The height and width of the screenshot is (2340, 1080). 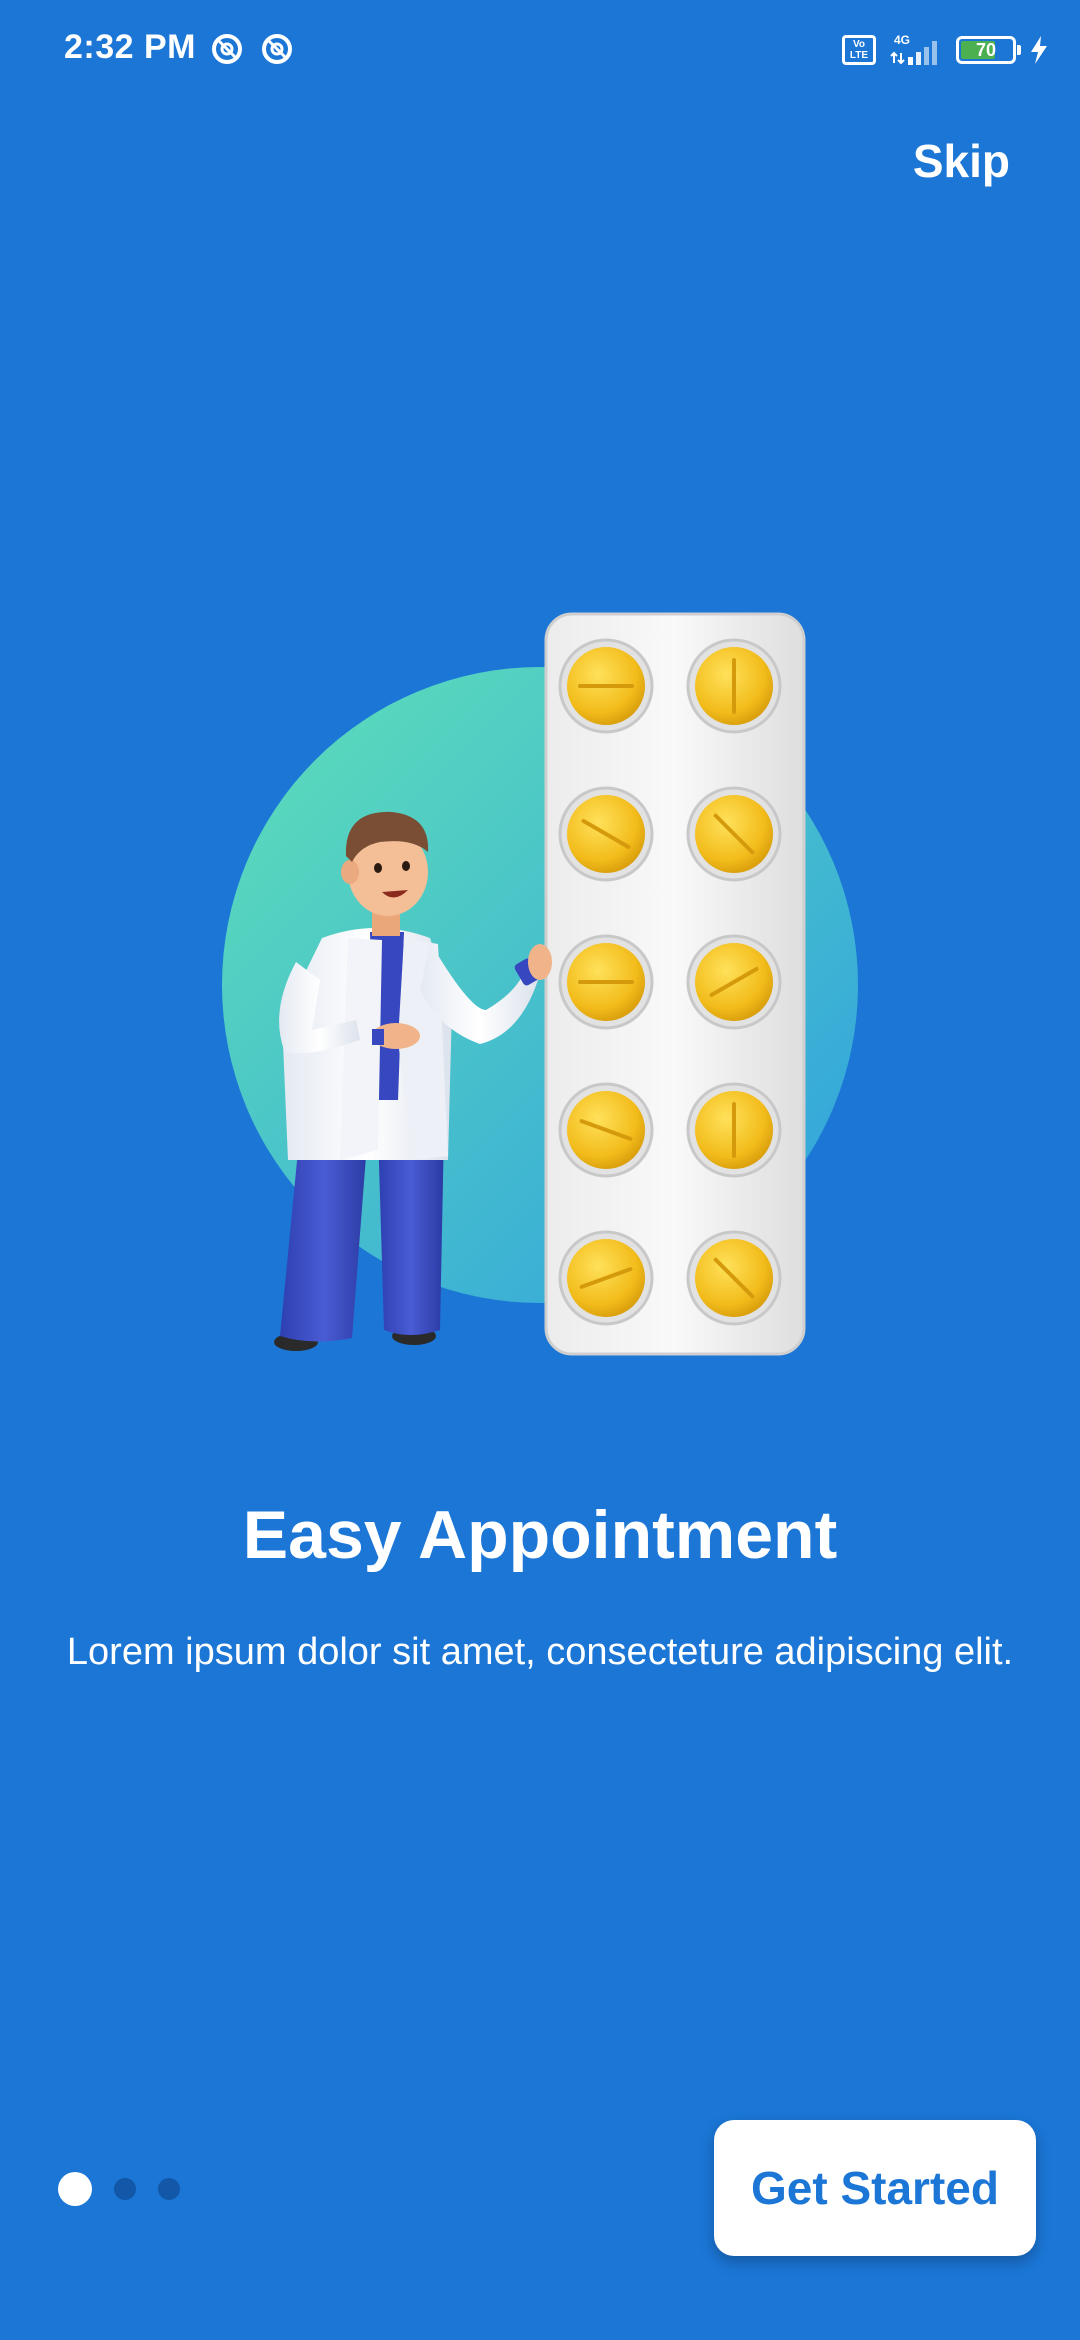 I want to click on status-time: 2:32 PM, so click(x=130, y=47).